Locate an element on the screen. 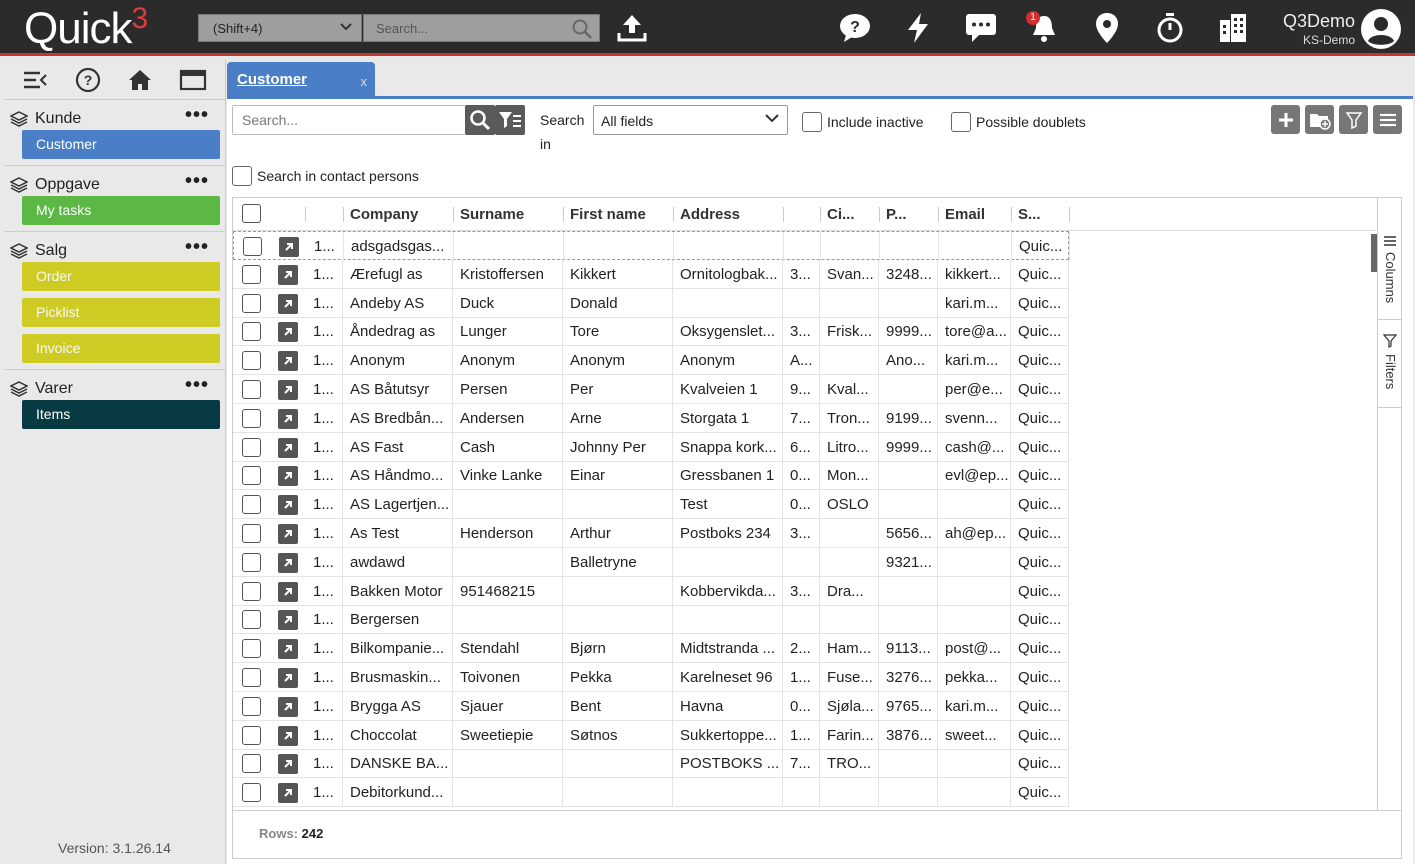 Image resolution: width=1415 pixels, height=864 pixels. sidebar-item-order: Order is located at coordinates (121, 276).